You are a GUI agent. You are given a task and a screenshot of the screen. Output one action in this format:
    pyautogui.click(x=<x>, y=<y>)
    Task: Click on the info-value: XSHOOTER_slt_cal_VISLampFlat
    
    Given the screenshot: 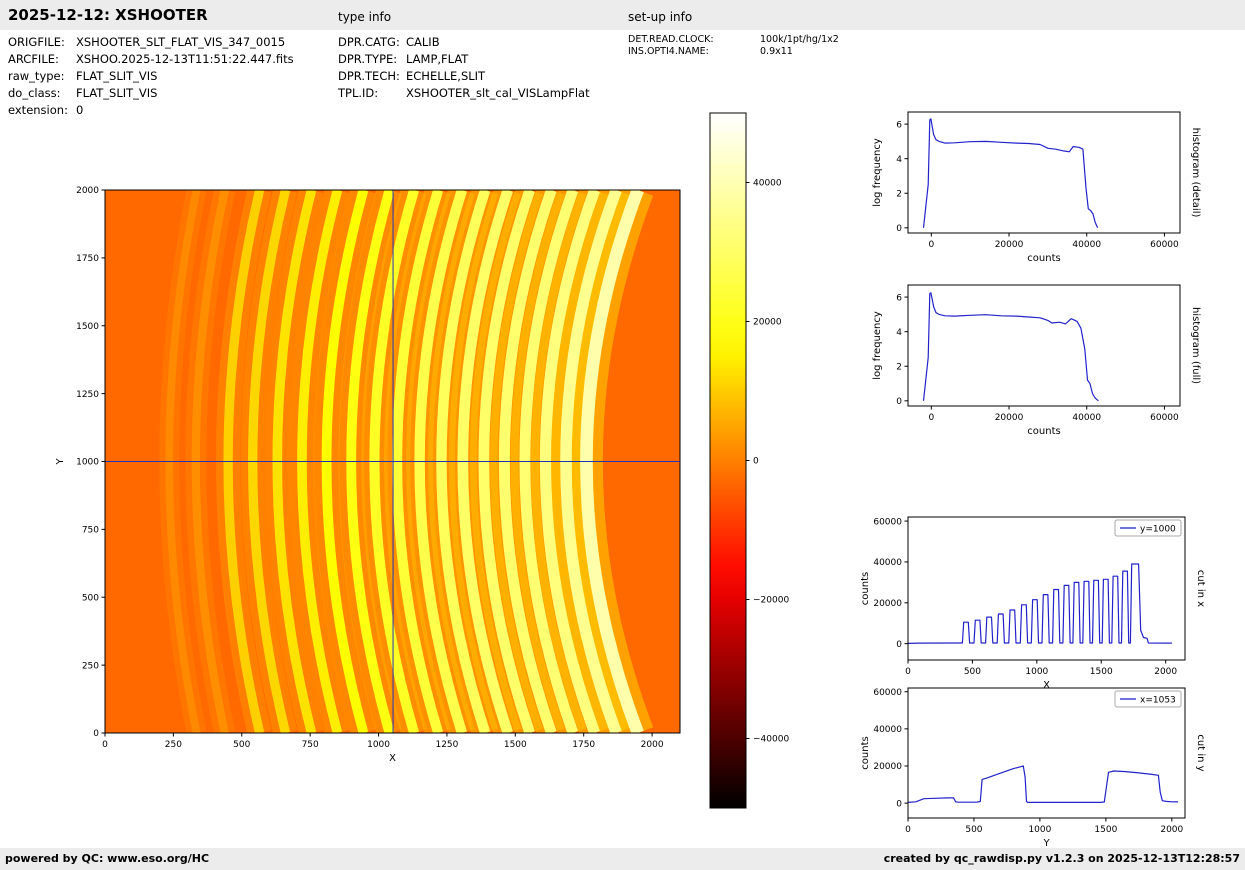 What is the action you would take?
    pyautogui.click(x=498, y=93)
    